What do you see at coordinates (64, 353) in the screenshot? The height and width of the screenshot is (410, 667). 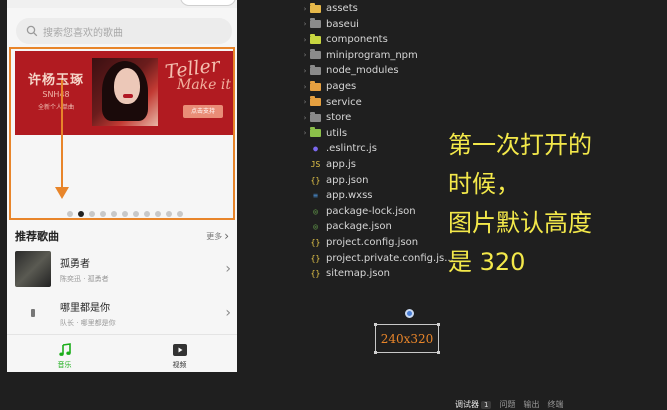 I see `tab-music: 音乐` at bounding box center [64, 353].